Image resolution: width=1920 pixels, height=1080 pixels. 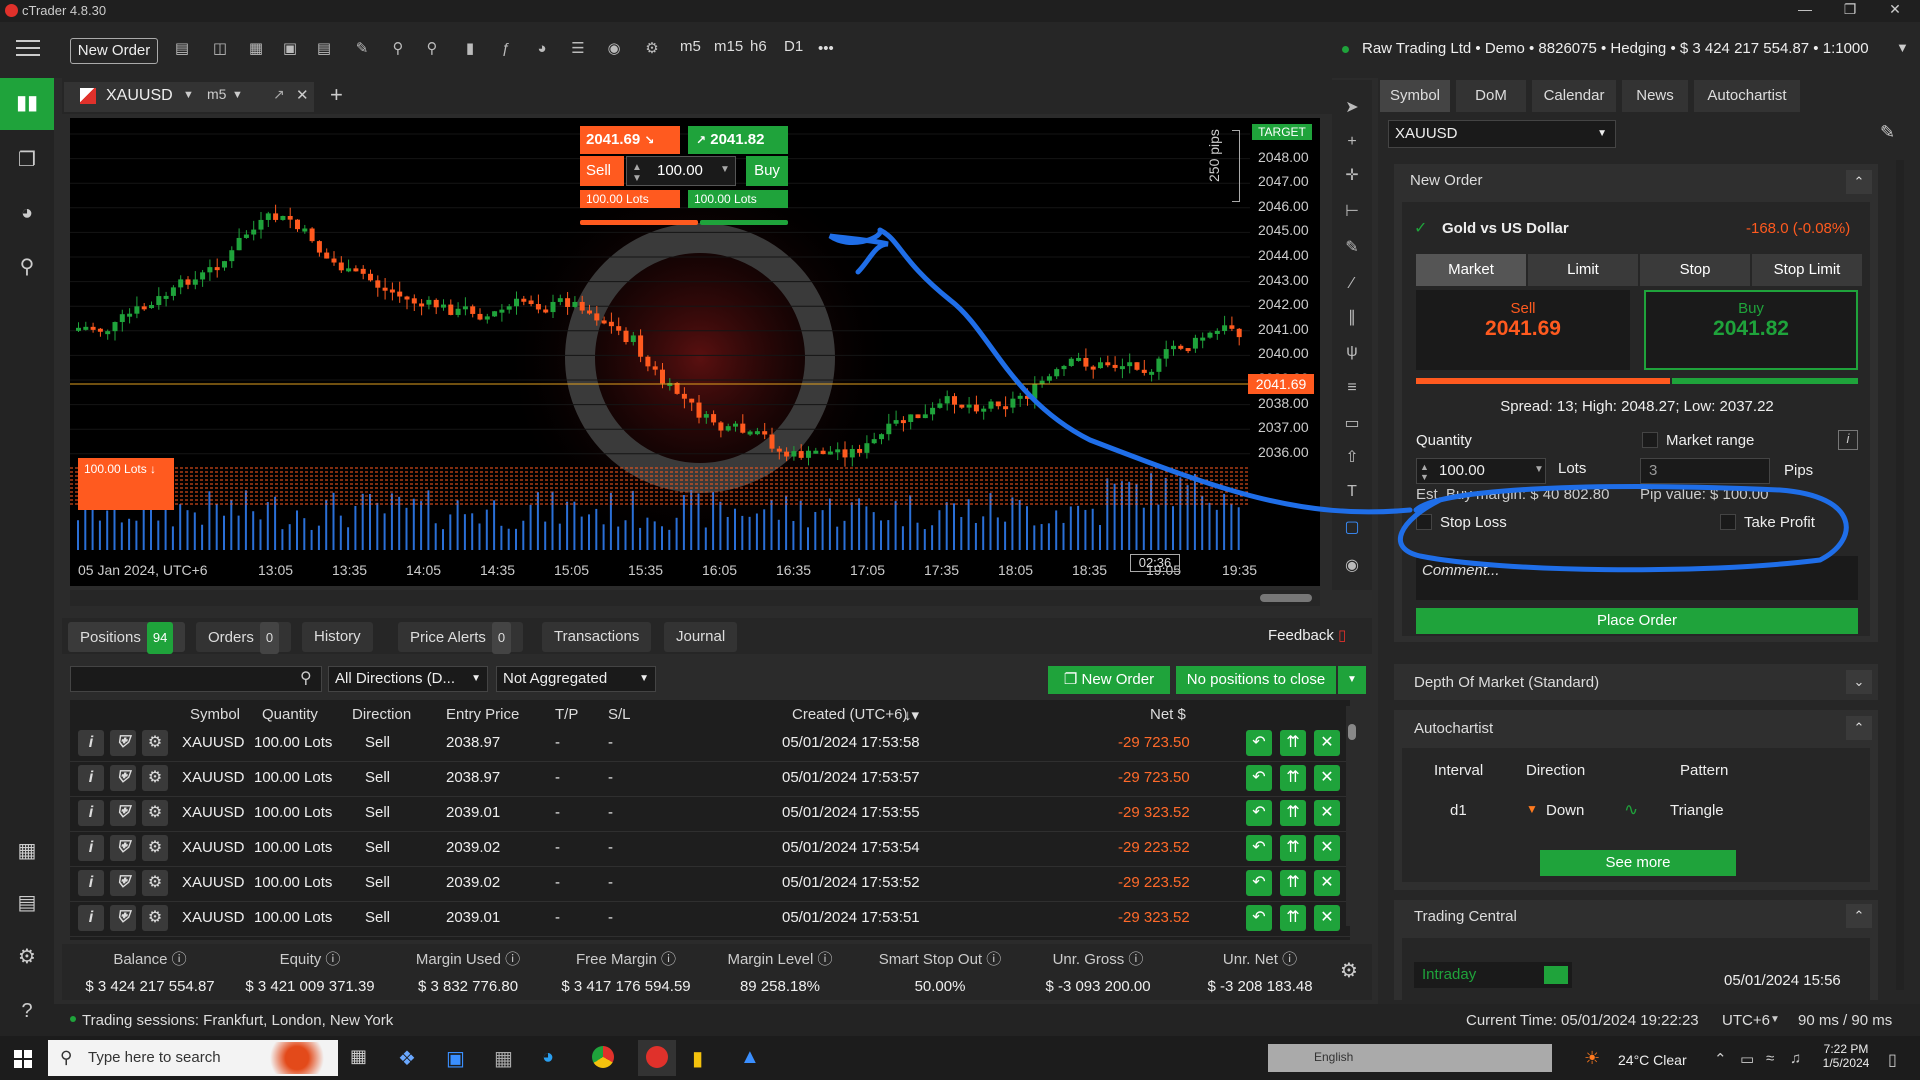 What do you see at coordinates (408, 679) in the screenshot?
I see `direction-filter: All Directions (D... ▼` at bounding box center [408, 679].